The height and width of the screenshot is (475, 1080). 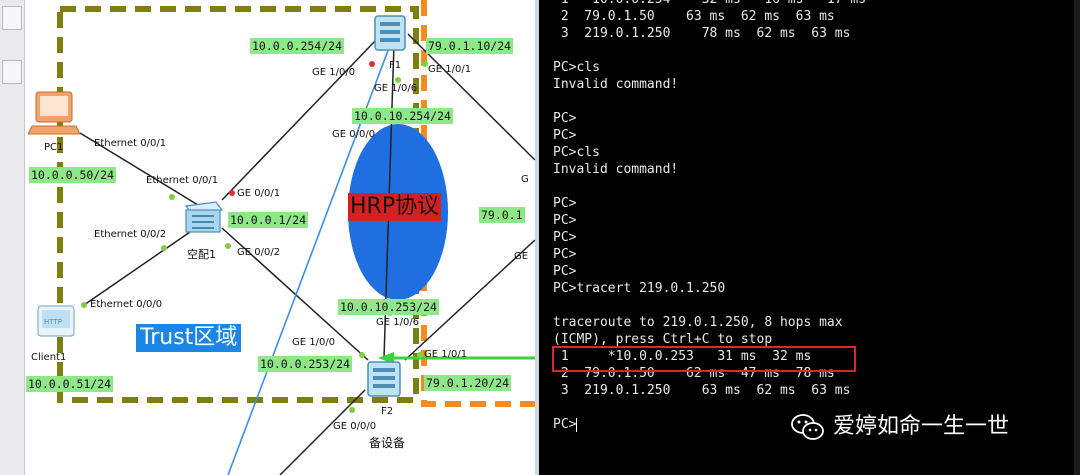 I want to click on terminal-line: 2 79.0.1.50 63 ms 62 ms 63 ms, so click(x=694, y=16).